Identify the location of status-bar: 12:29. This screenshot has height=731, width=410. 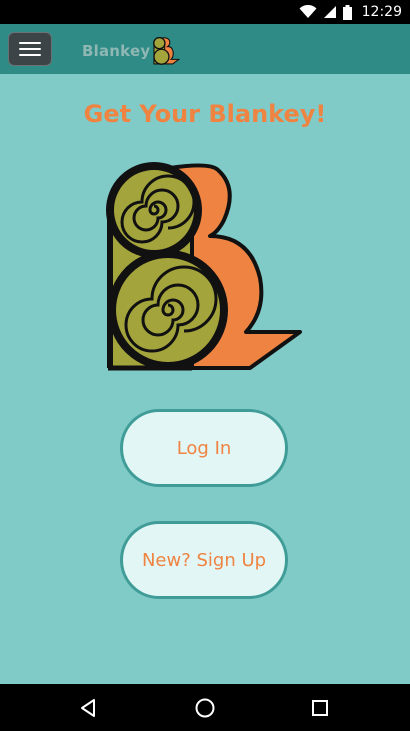
(205, 12).